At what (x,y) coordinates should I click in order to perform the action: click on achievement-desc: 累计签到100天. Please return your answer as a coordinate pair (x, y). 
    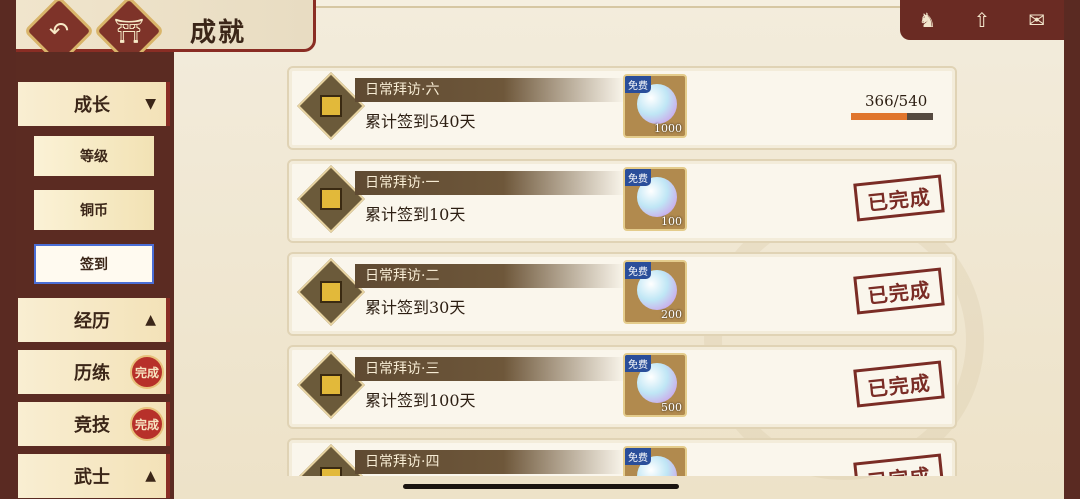
    Looking at the image, I should click on (420, 400).